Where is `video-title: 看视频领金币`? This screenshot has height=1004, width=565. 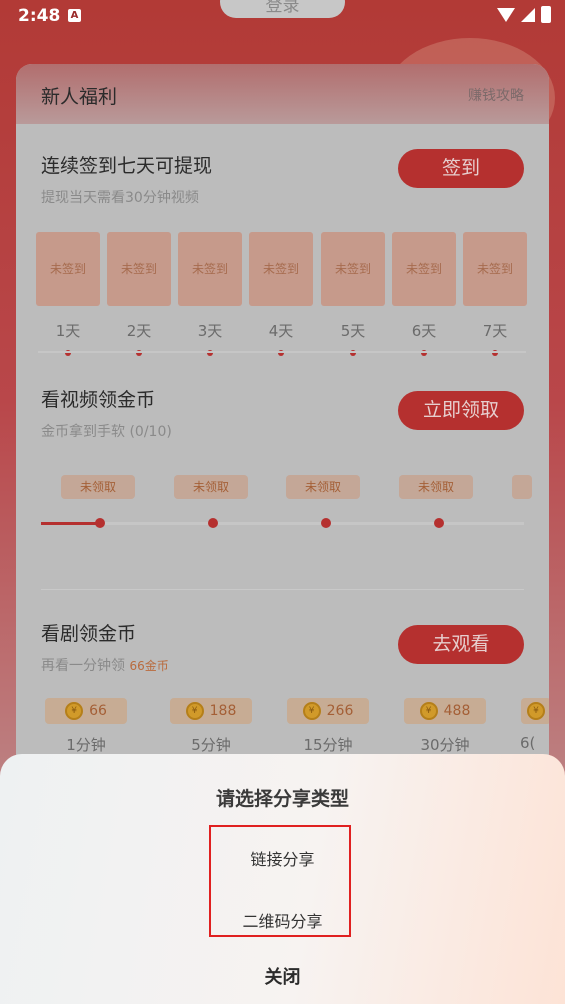 video-title: 看视频领金币 is located at coordinates (98, 400).